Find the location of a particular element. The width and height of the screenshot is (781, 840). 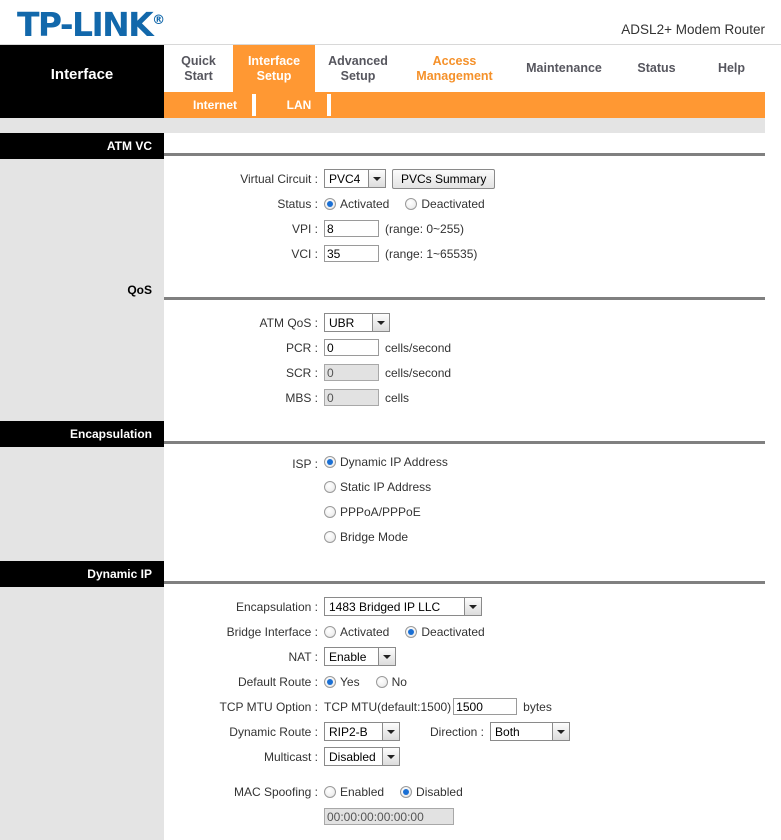

field-row-multicast: Multicast : Disabled is located at coordinates (464, 756).